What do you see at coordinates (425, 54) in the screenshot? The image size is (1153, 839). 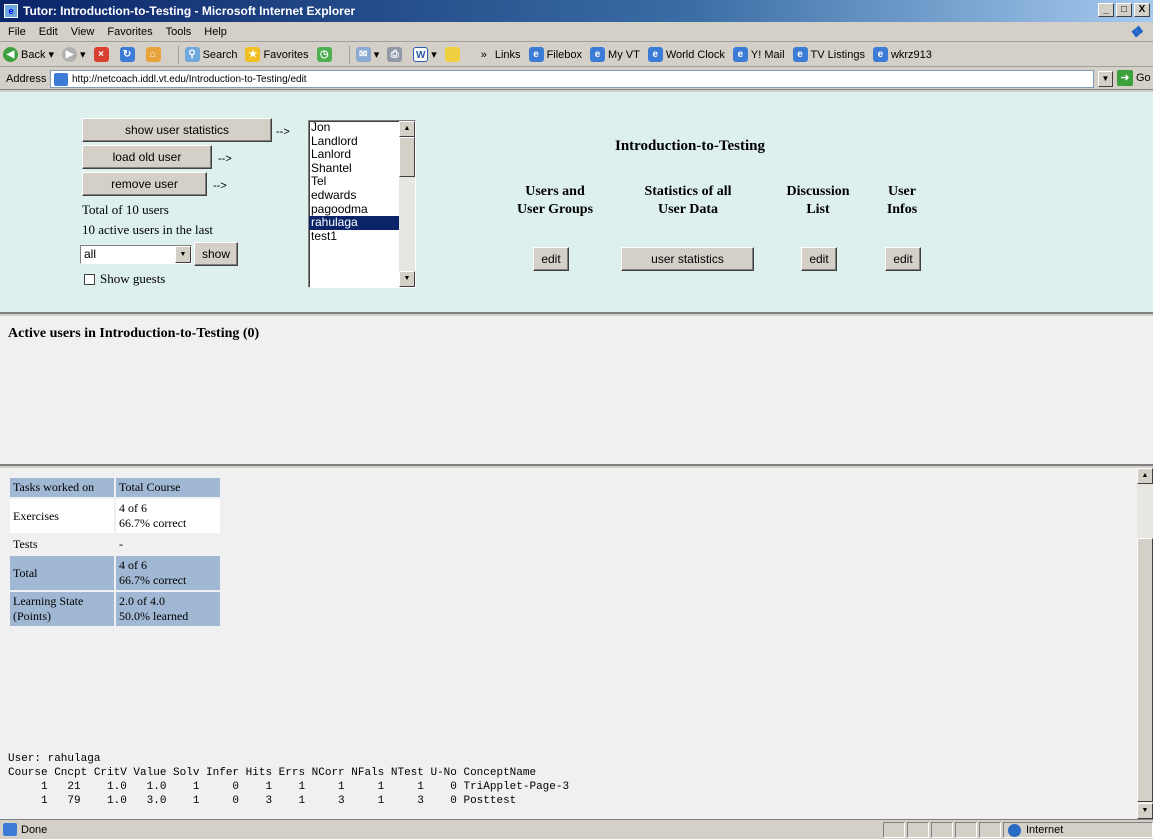 I see `word-button: W ▾` at bounding box center [425, 54].